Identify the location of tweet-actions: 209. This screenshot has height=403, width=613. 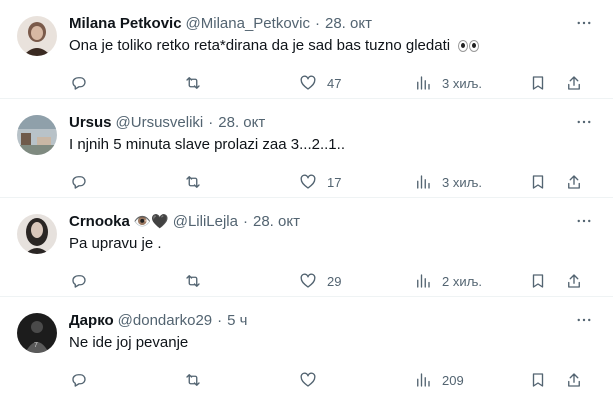
(332, 380).